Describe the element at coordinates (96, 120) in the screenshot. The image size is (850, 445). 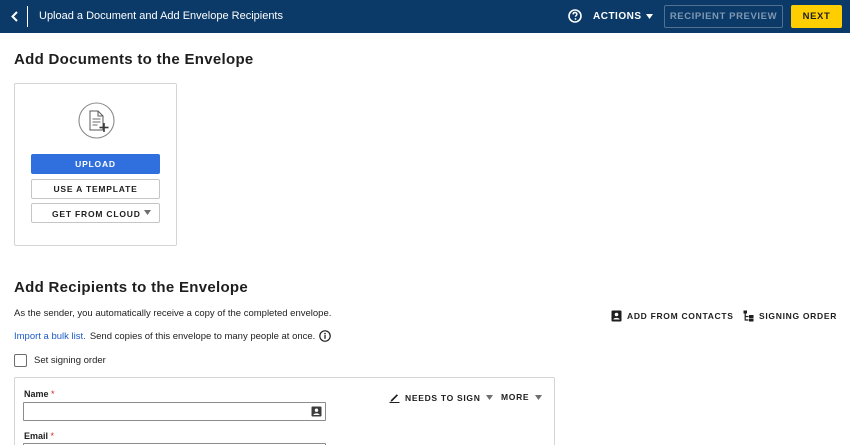
I see `document-add-icon` at that location.